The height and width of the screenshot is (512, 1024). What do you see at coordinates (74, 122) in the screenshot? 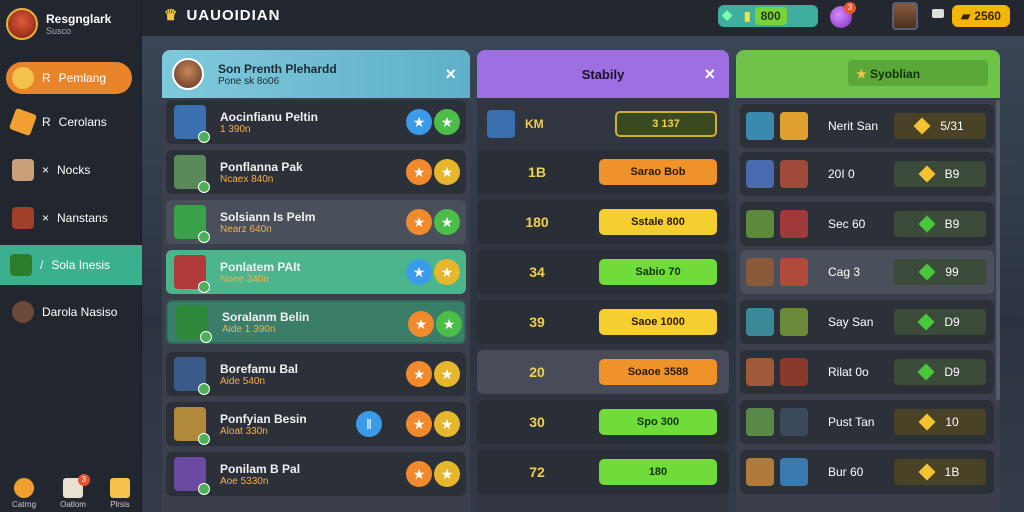
I see `sidebar-item-cerolans: R Cerolans` at bounding box center [74, 122].